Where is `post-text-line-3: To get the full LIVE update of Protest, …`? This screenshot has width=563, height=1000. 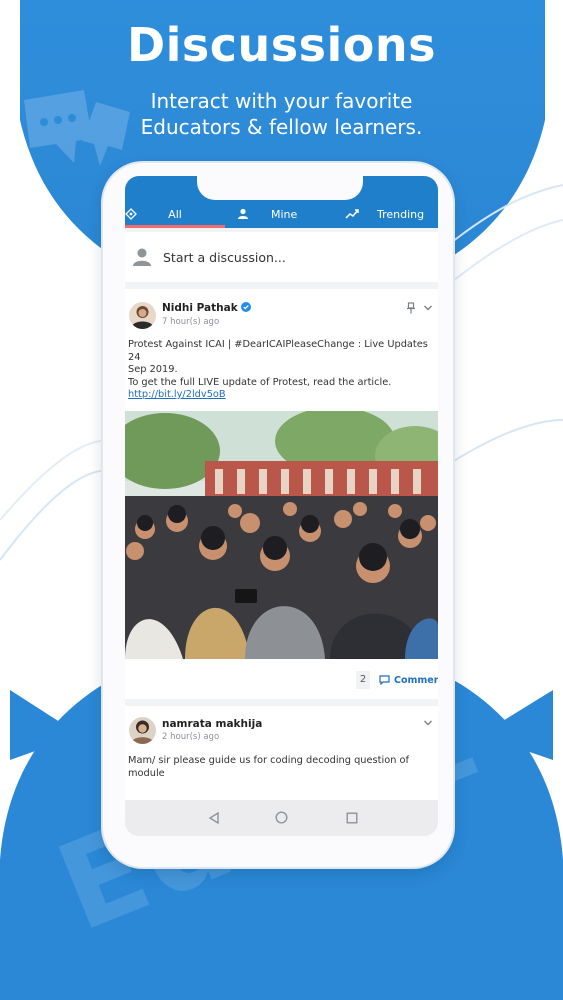 post-text-line-3: To get the full LIVE update of Protest, … is located at coordinates (260, 382).